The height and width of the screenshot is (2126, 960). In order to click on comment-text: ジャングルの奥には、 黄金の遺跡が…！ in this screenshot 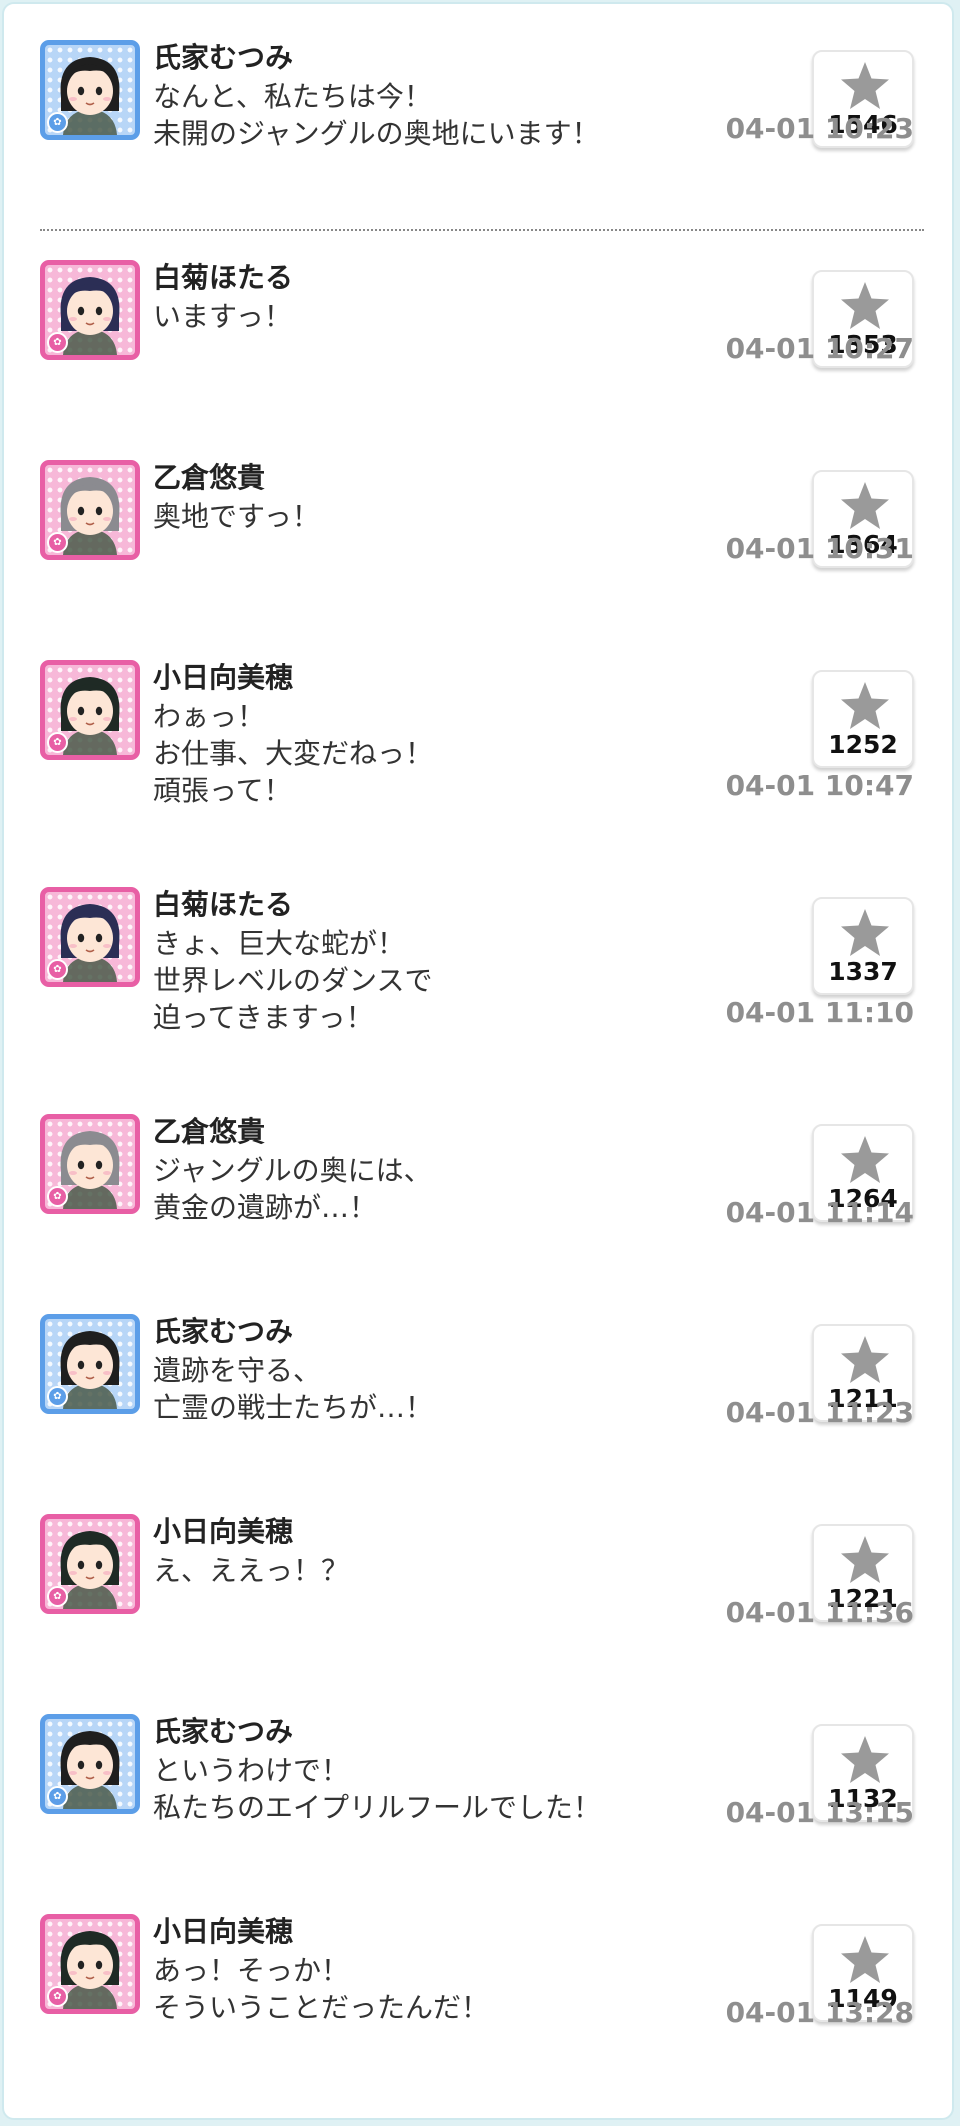, I will do `click(292, 1189)`.